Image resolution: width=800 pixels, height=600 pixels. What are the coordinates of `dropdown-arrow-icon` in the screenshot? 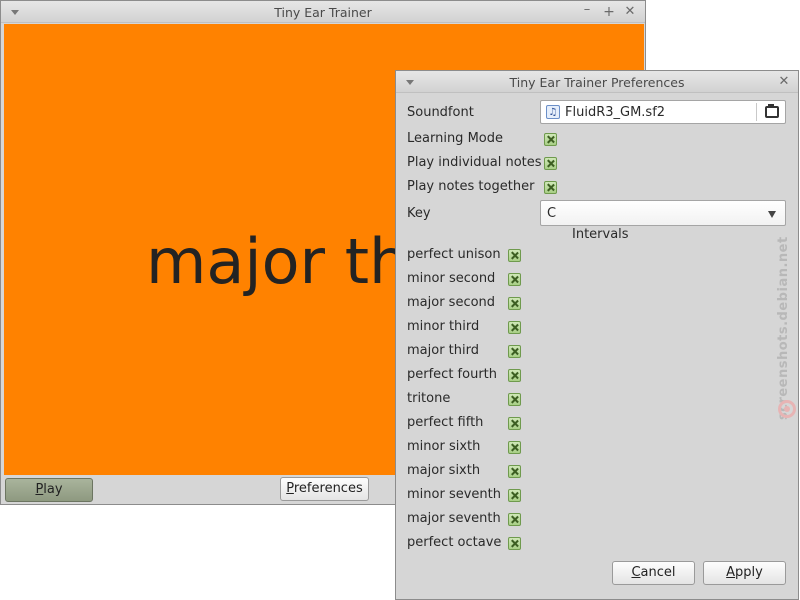 It's located at (772, 214).